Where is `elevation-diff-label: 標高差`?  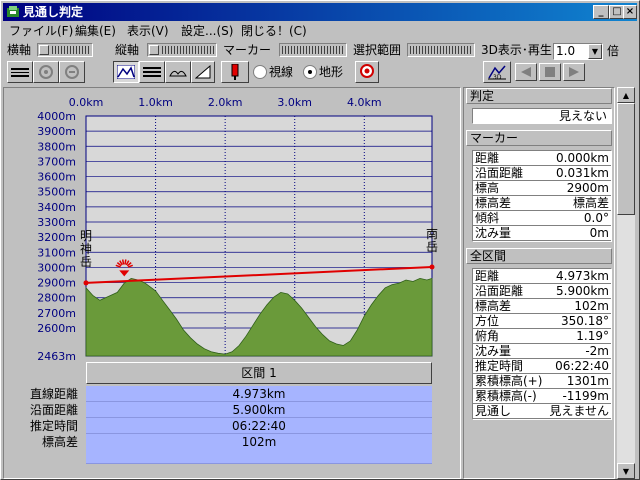 elevation-diff-label: 標高差 is located at coordinates (59, 442).